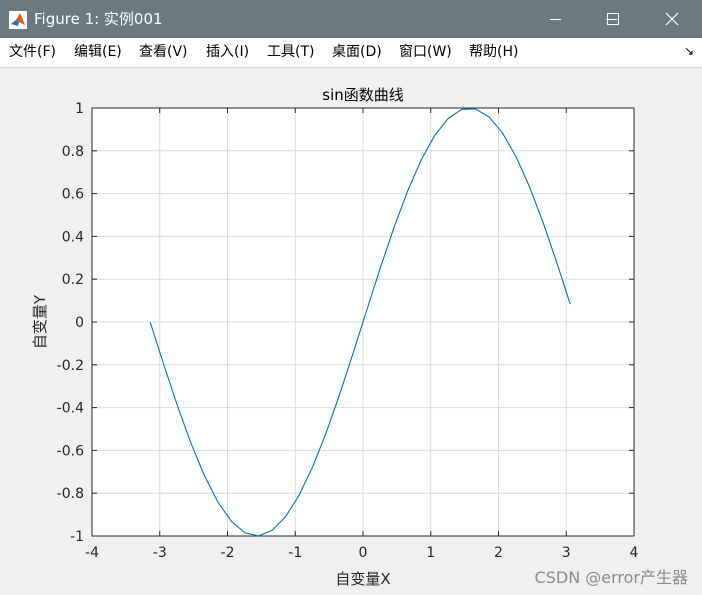  Describe the element at coordinates (73, 280) in the screenshot. I see `y-tick-label: 0.2` at that location.